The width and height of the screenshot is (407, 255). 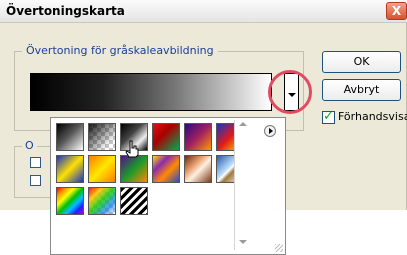 What do you see at coordinates (198, 169) in the screenshot?
I see `swatch-copper` at bounding box center [198, 169].